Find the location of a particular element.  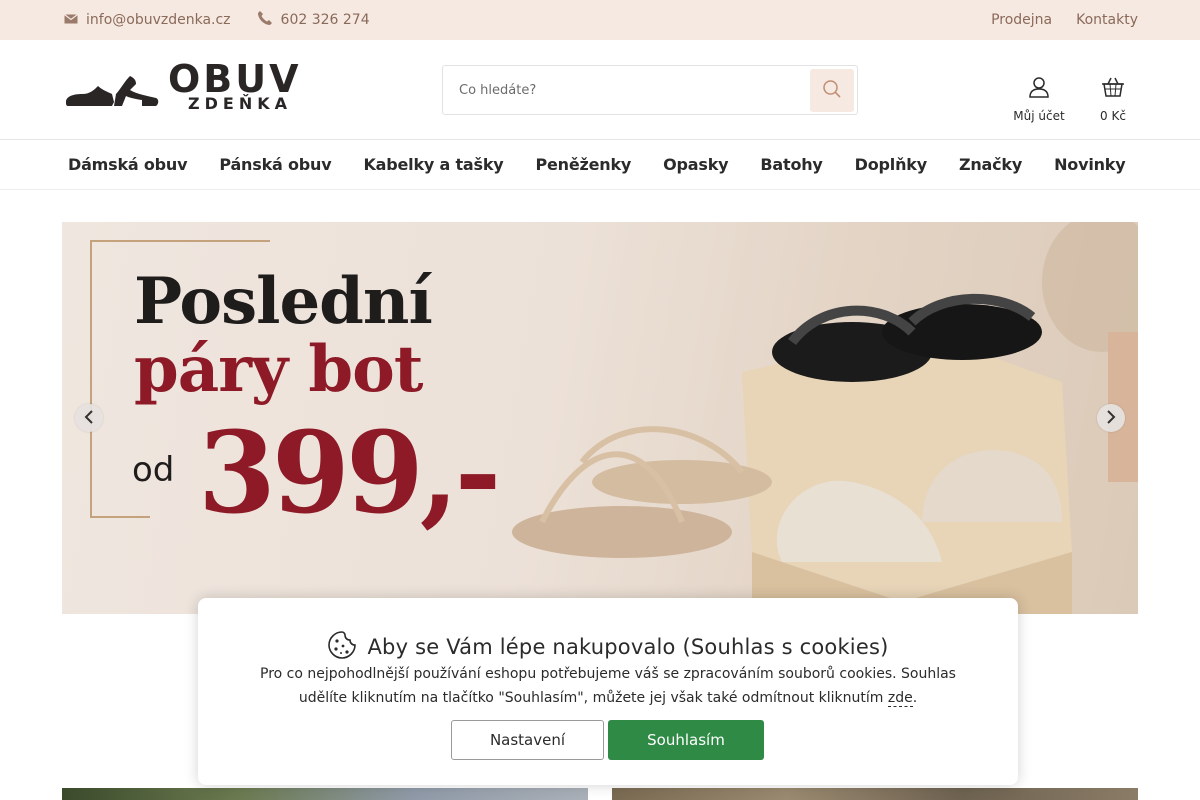

cookie-text-end: . is located at coordinates (915, 698).